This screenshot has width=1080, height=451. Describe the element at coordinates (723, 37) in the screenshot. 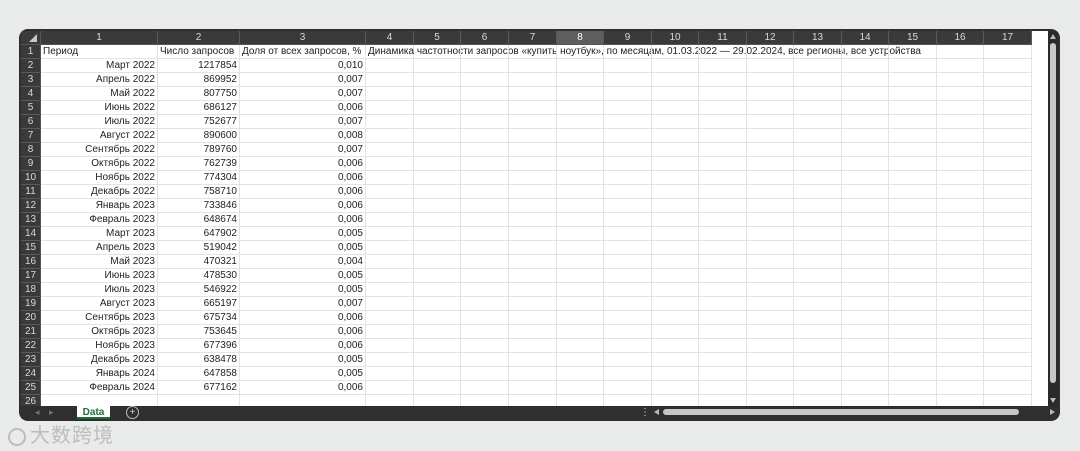

I see `column-header-11: 11` at that location.